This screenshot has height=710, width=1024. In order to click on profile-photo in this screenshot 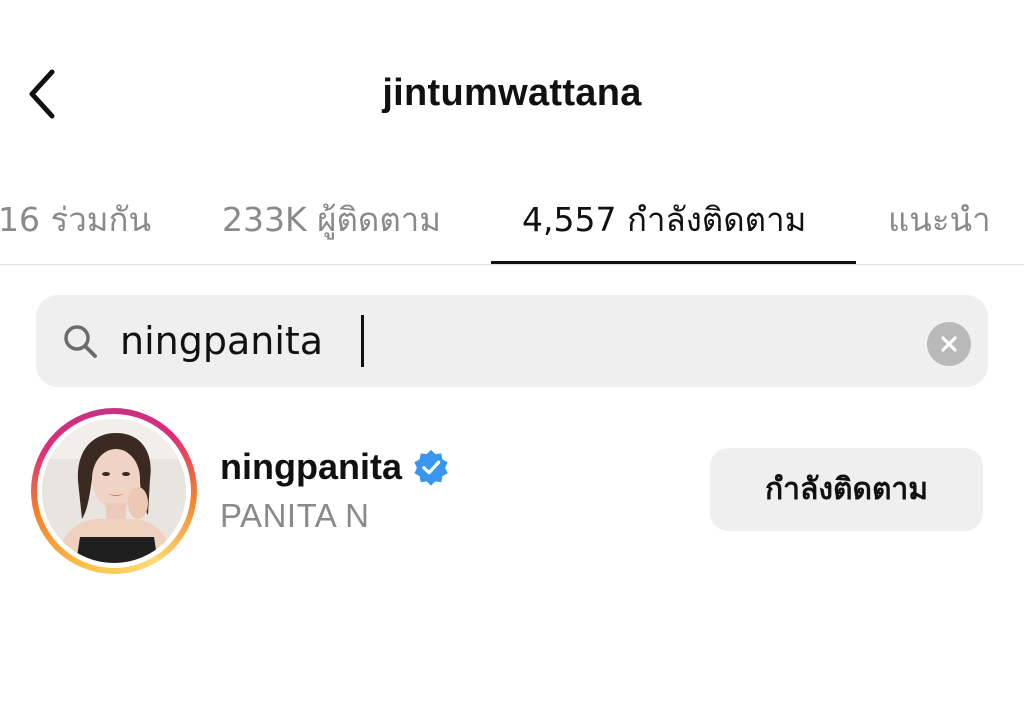, I will do `click(114, 491)`.